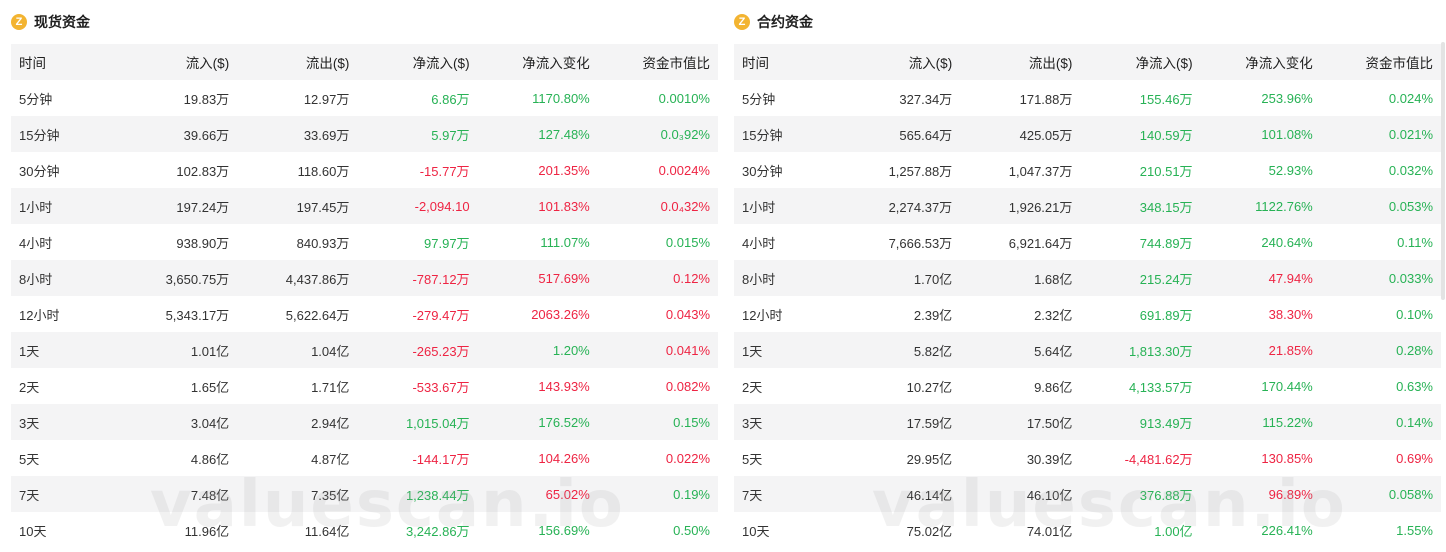  What do you see at coordinates (1287, 242) in the screenshot?
I see `cell-net-change: 240.64%` at bounding box center [1287, 242].